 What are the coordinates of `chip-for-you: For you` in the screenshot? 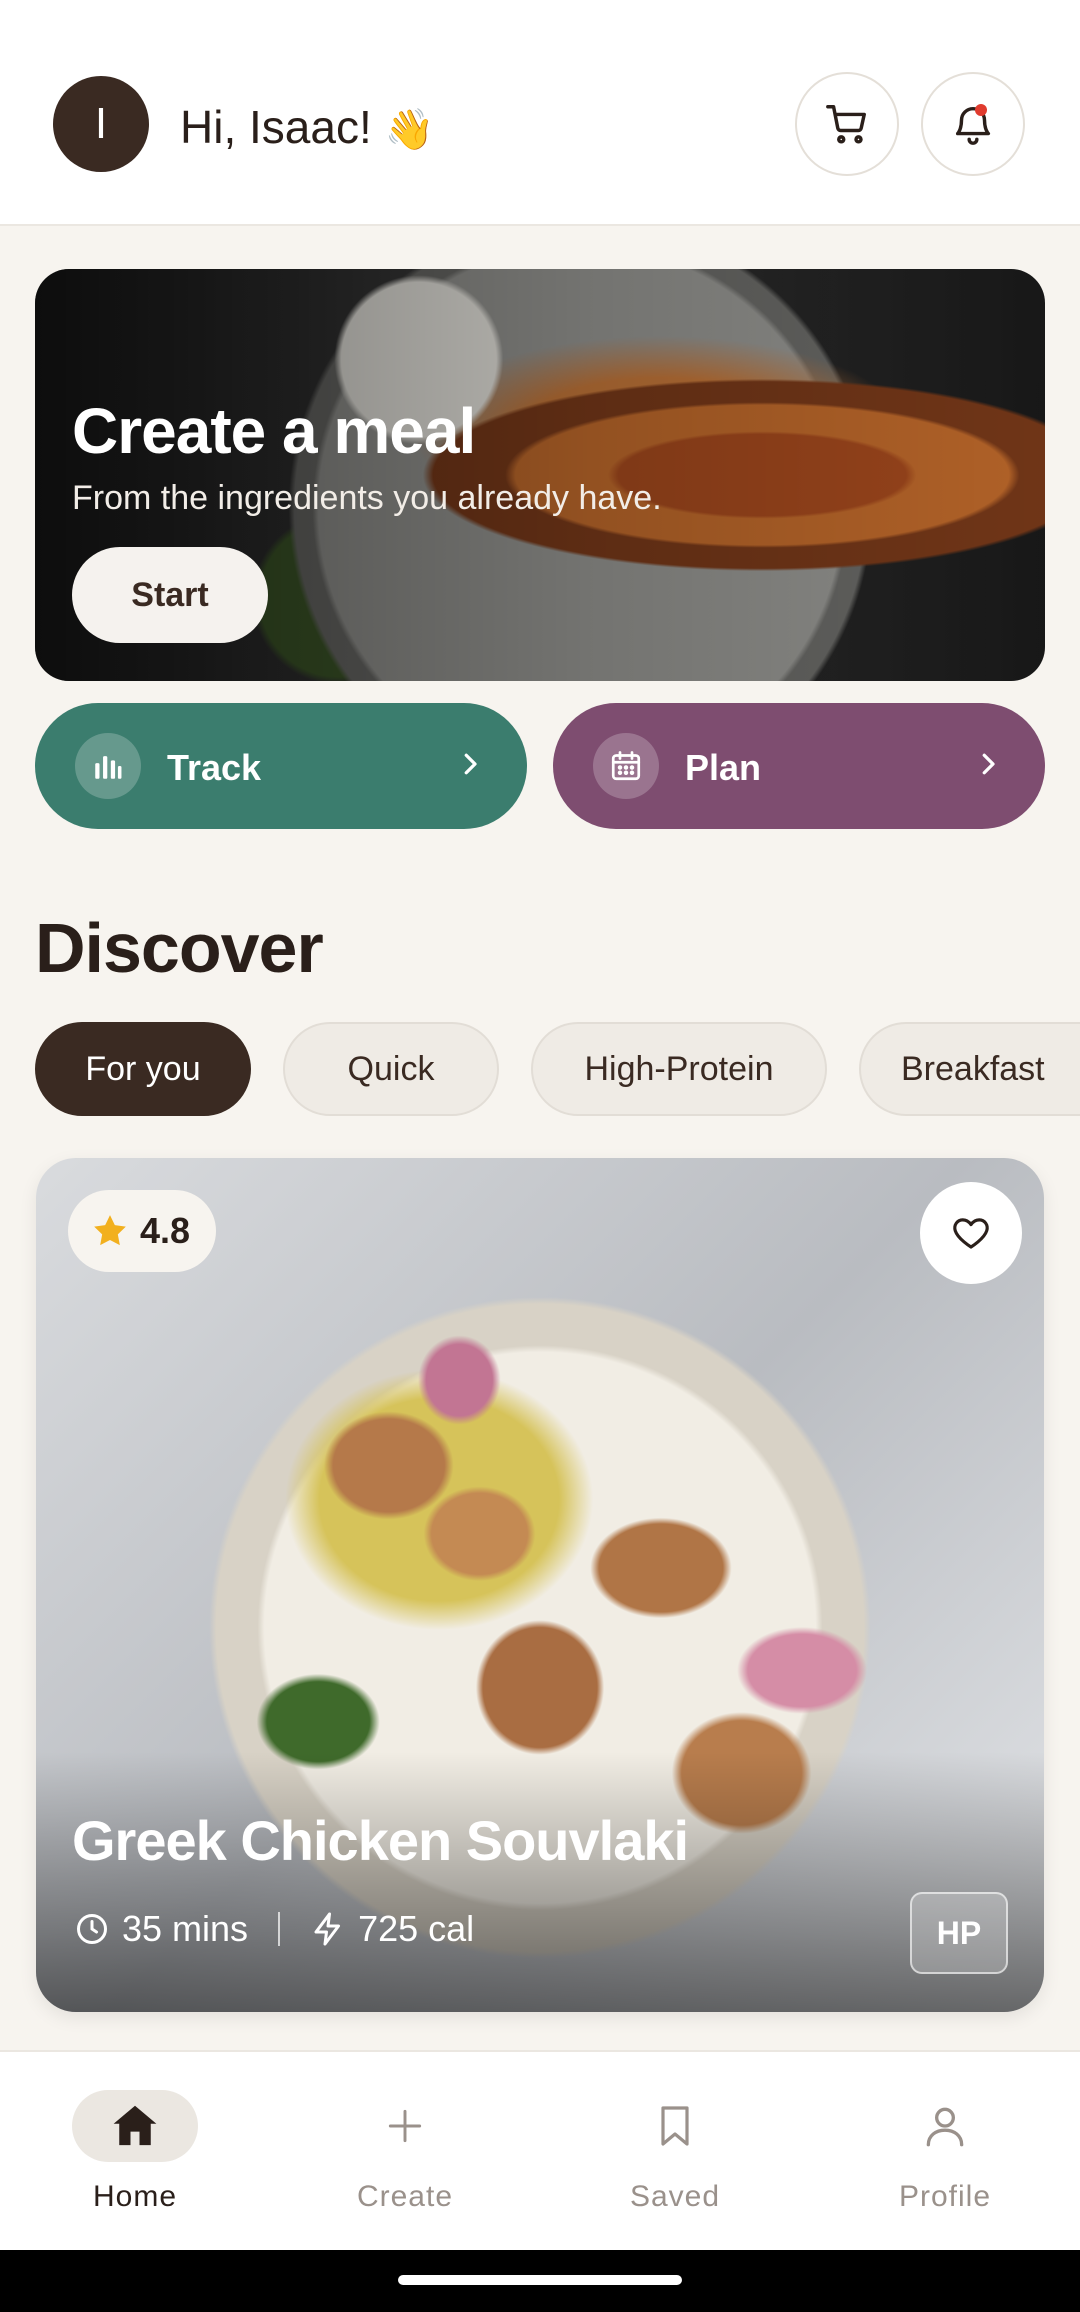 It's located at (143, 1069).